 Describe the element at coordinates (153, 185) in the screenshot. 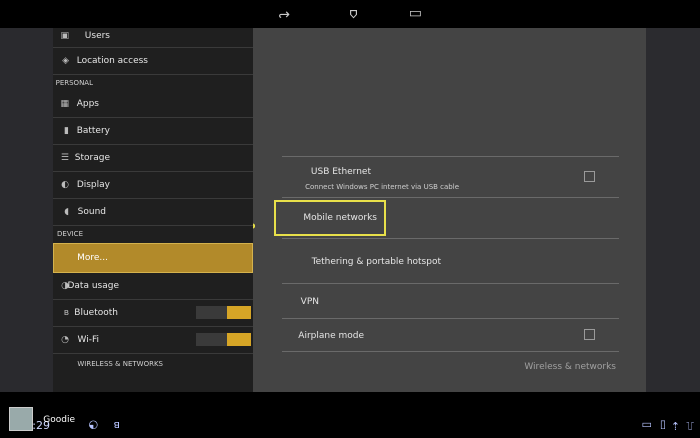

I see `nav-item-display: Display ◐` at that location.